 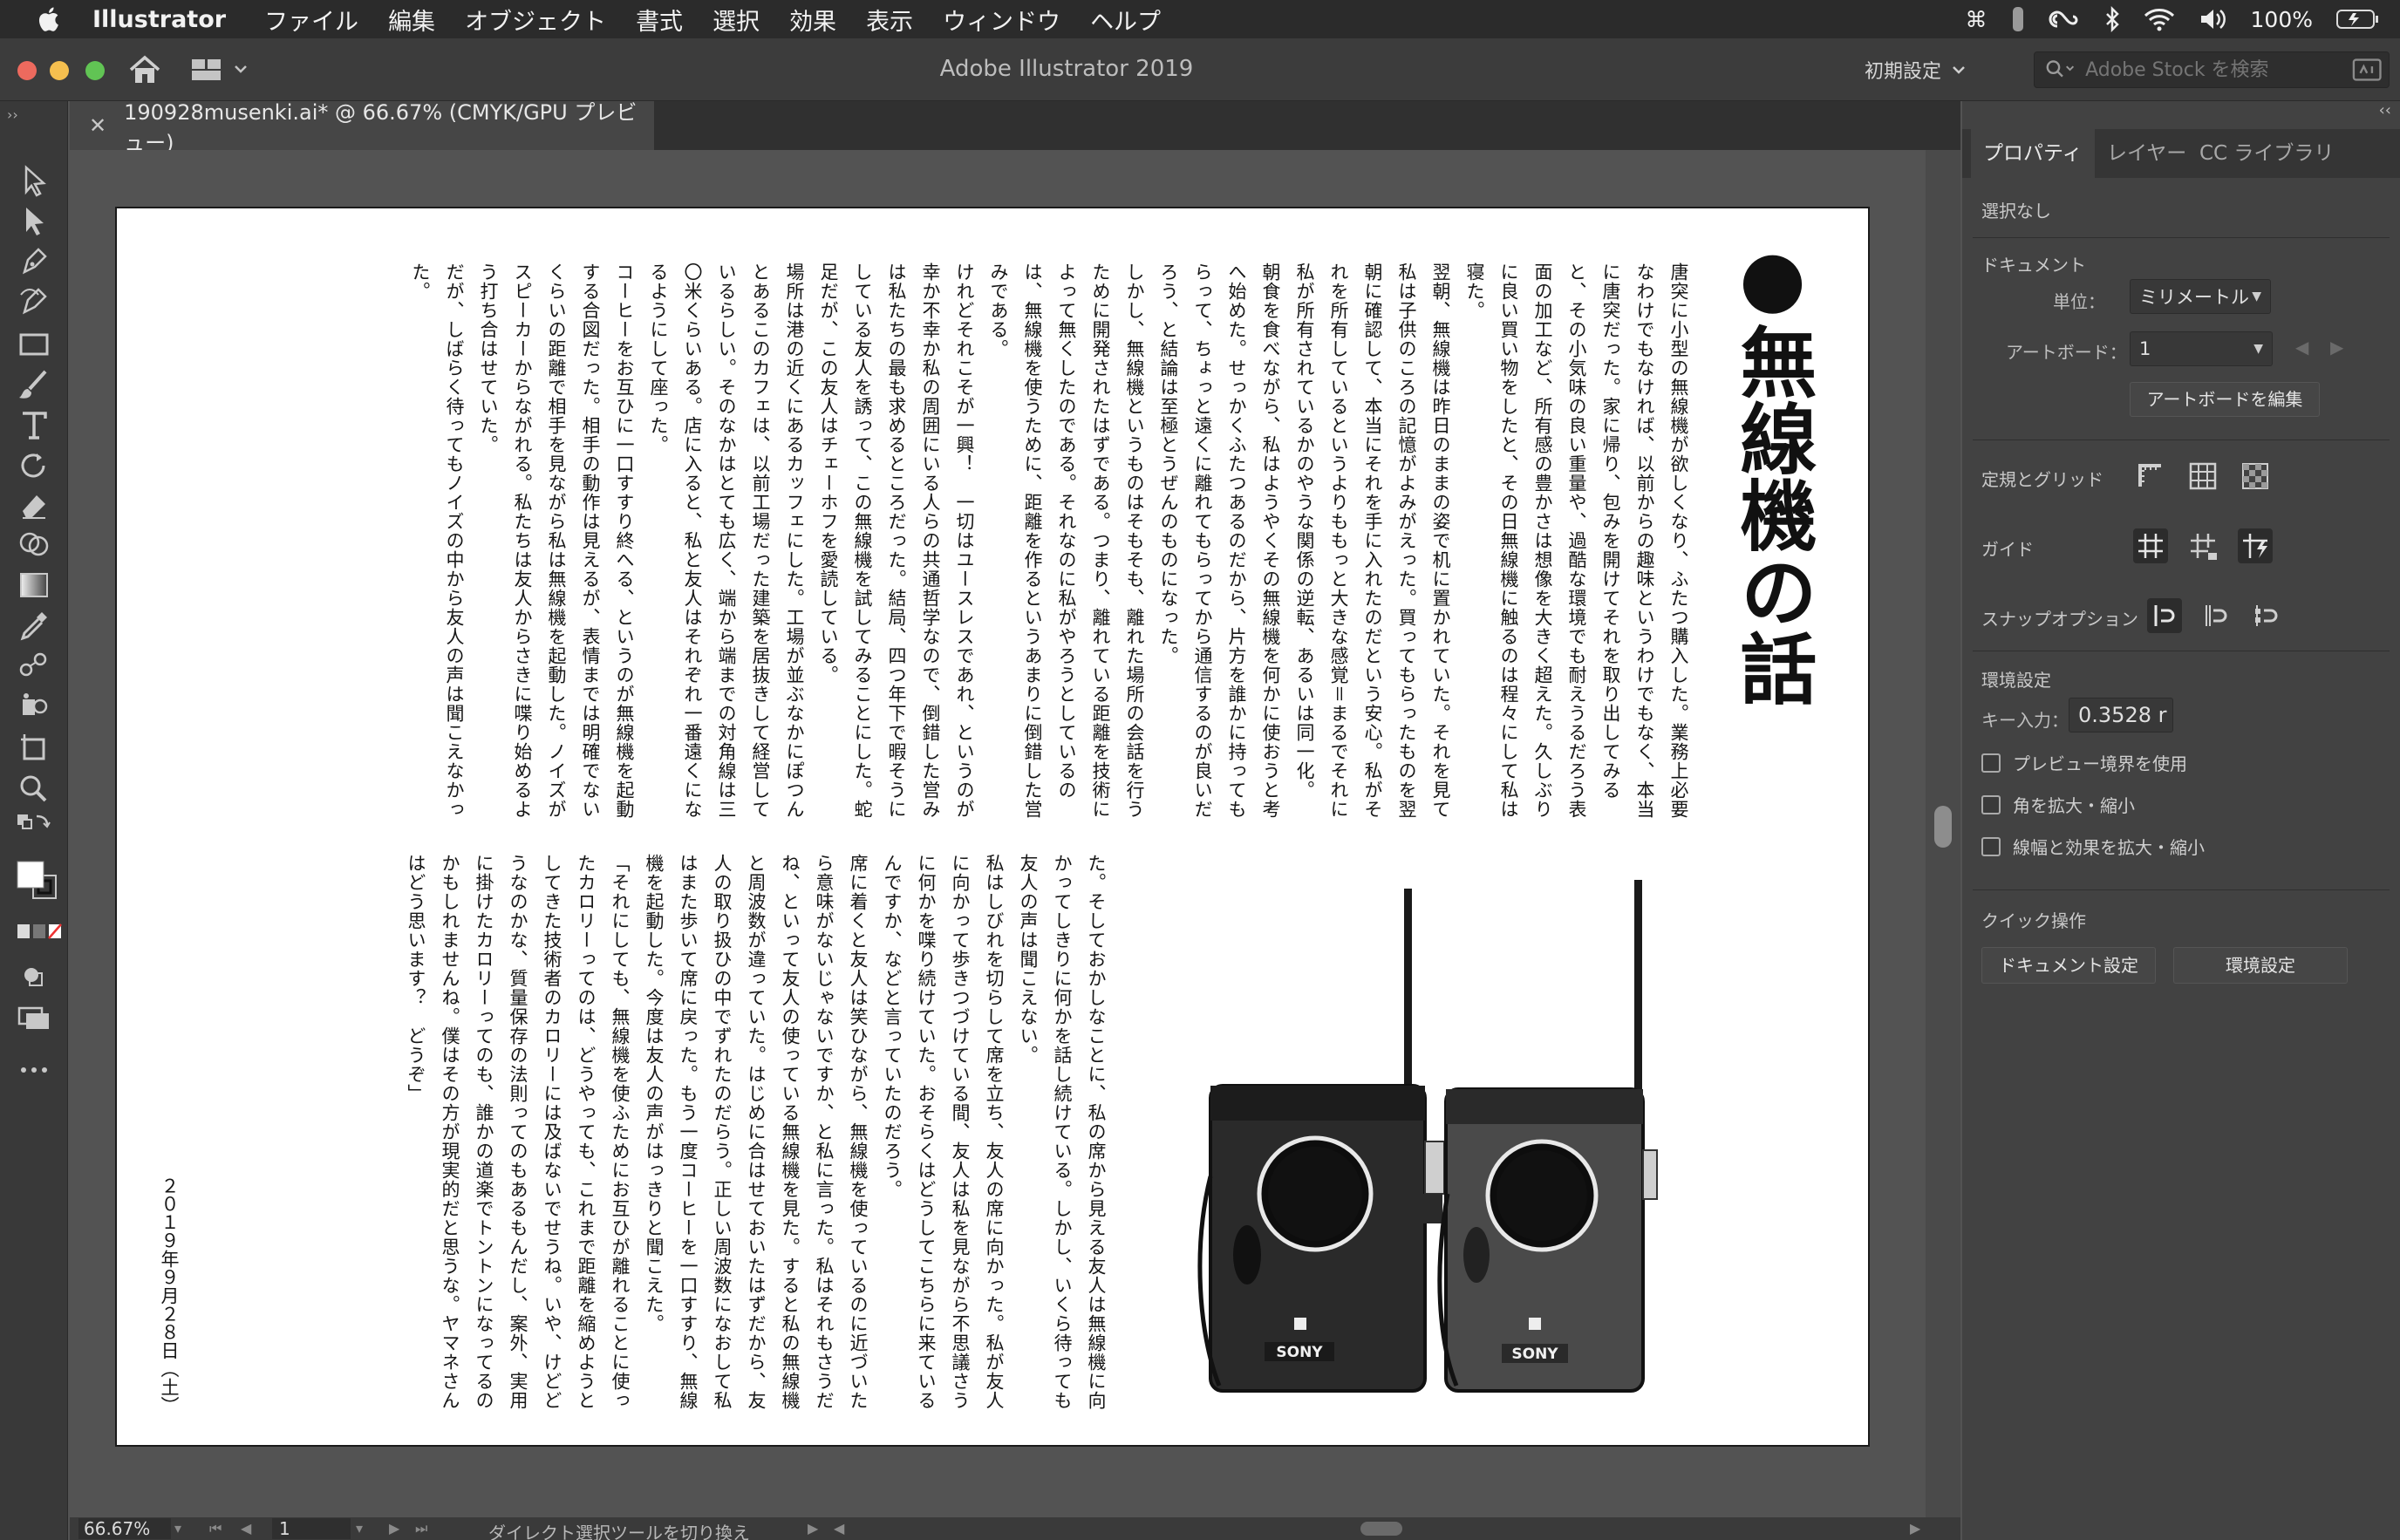 What do you see at coordinates (2200, 297) in the screenshot?
I see `units-select: ミリメートル ▼` at bounding box center [2200, 297].